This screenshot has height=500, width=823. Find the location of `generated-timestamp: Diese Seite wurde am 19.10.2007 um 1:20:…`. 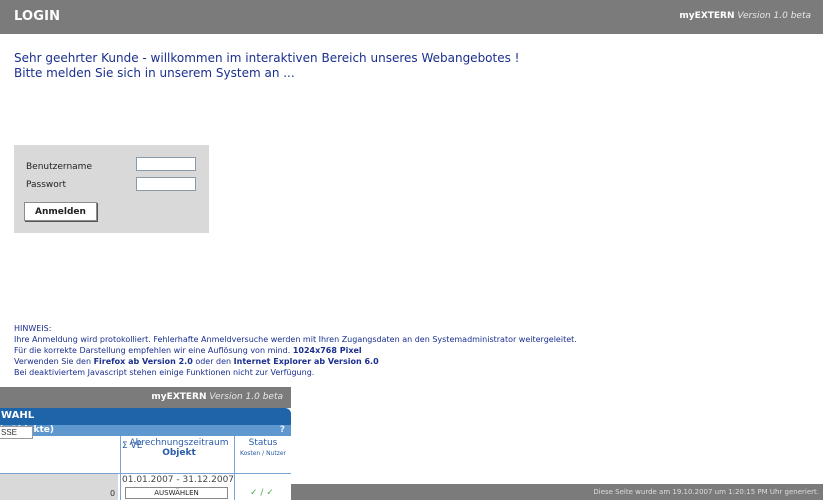

generated-timestamp: Diese Seite wurde am 19.10.2007 um 1:20:… is located at coordinates (706, 492).